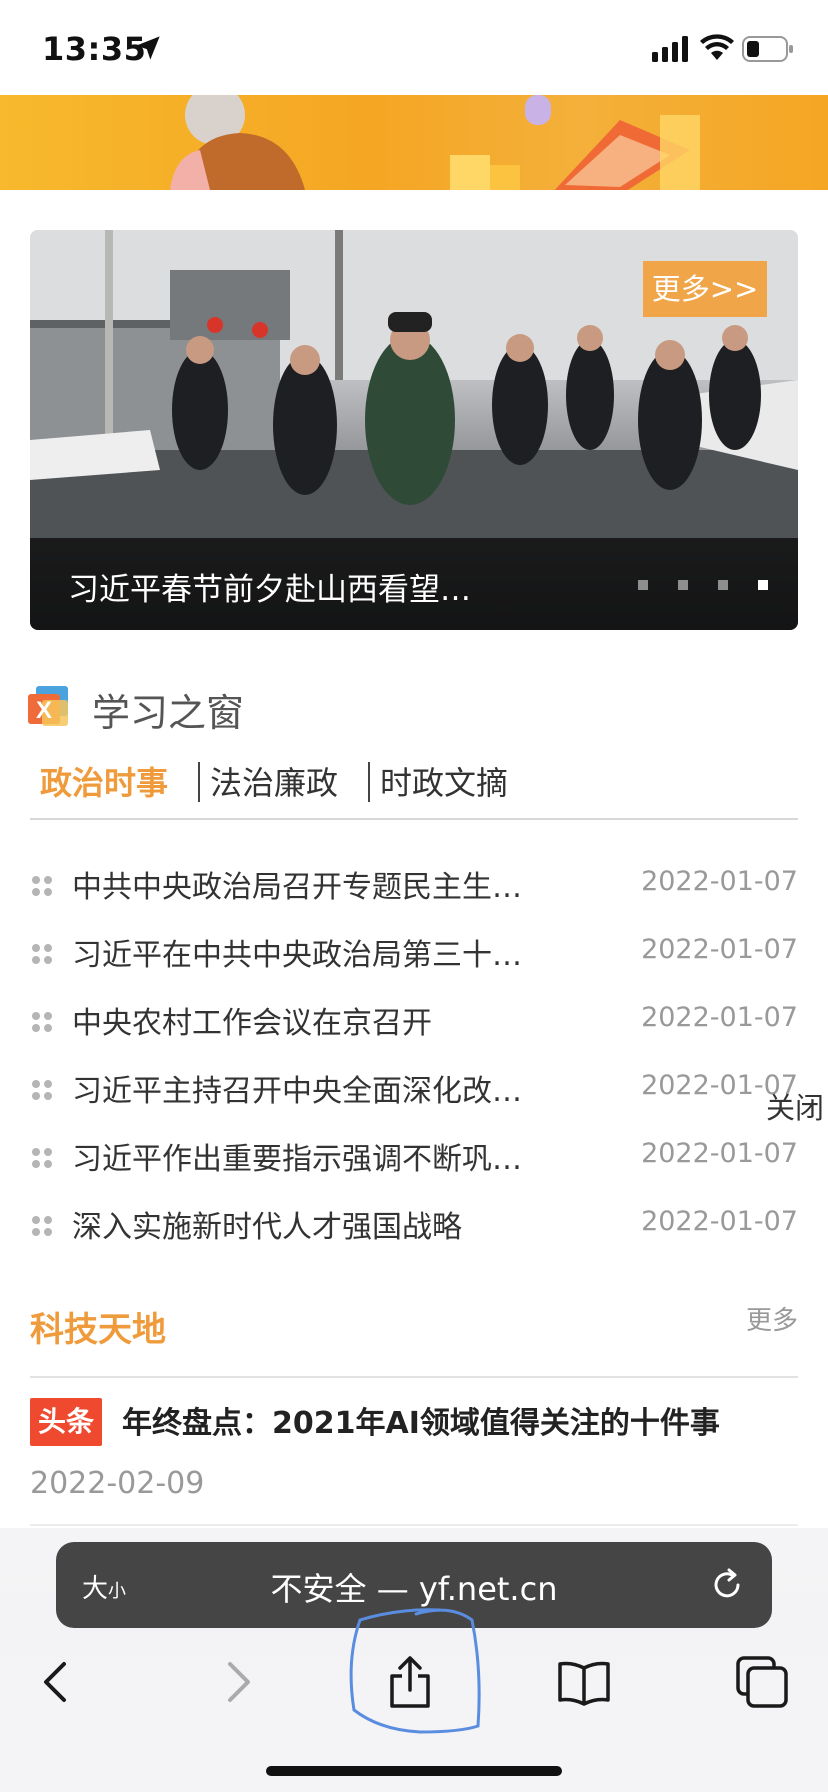  Describe the element at coordinates (117, 1483) in the screenshot. I see `tech-date: 2022-02-09` at that location.